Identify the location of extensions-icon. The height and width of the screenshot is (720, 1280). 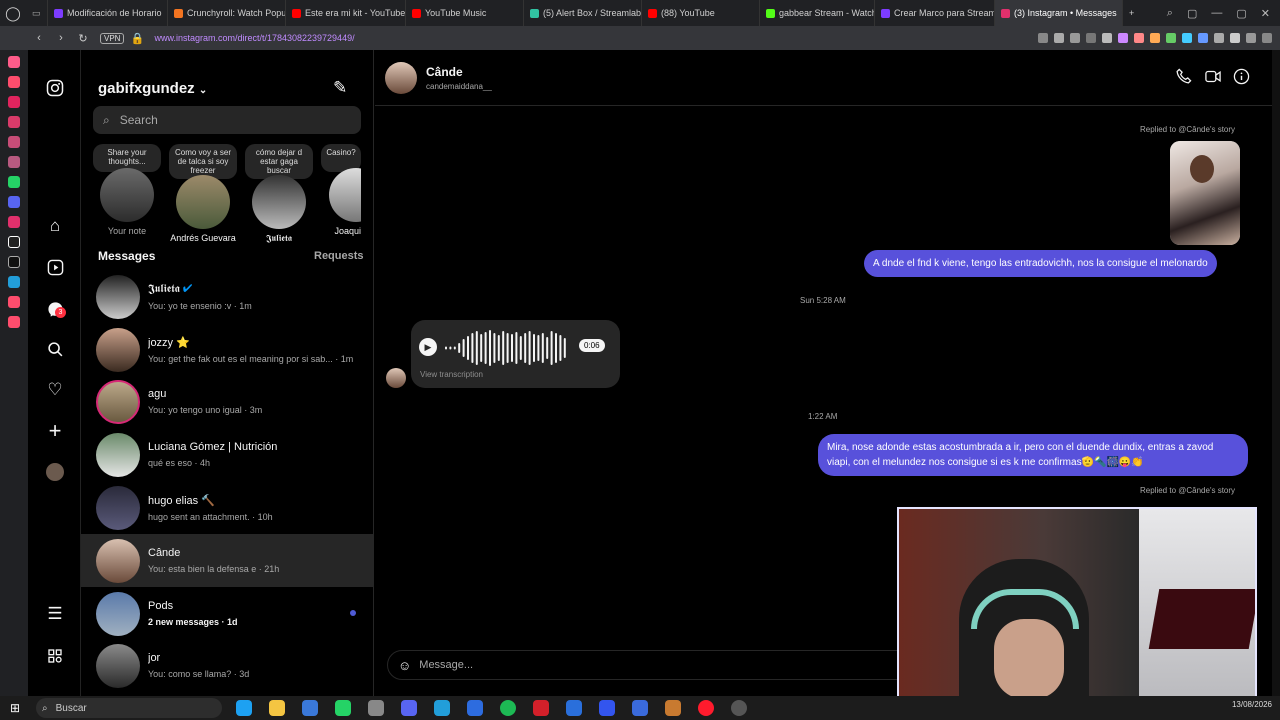
(14, 322).